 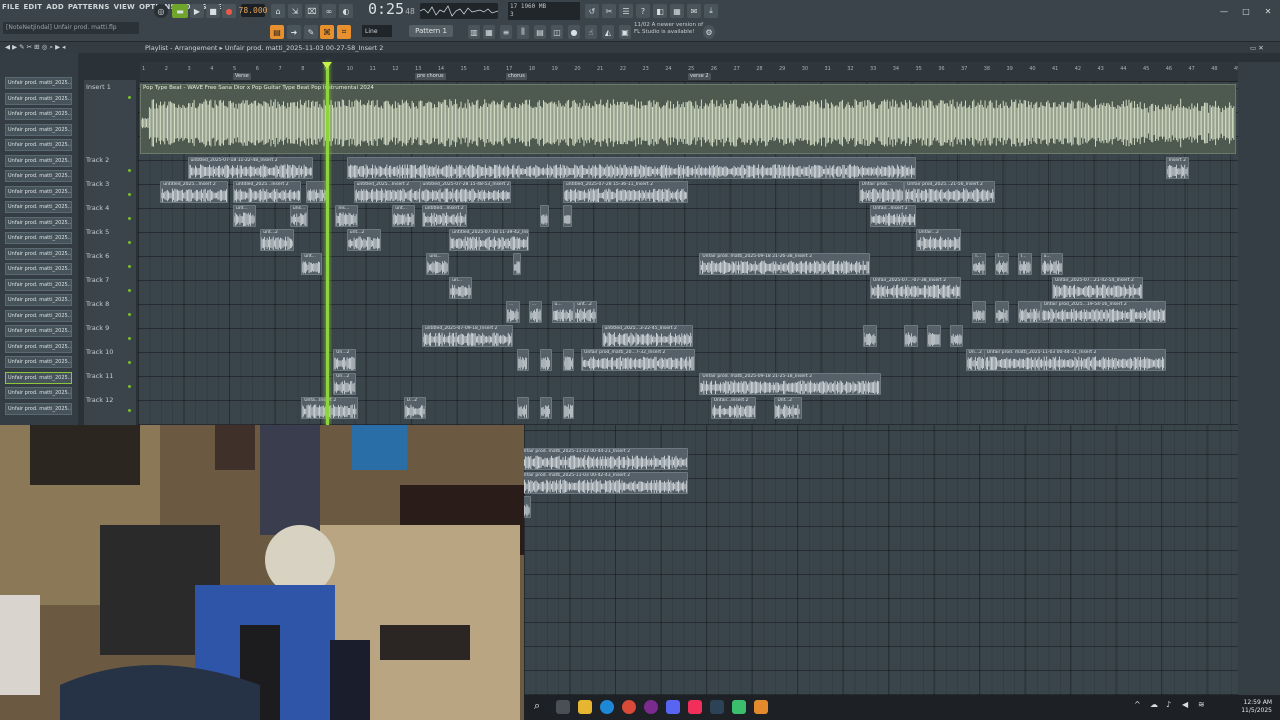 I want to click on link-icon: ⌘, so click(x=327, y=32).